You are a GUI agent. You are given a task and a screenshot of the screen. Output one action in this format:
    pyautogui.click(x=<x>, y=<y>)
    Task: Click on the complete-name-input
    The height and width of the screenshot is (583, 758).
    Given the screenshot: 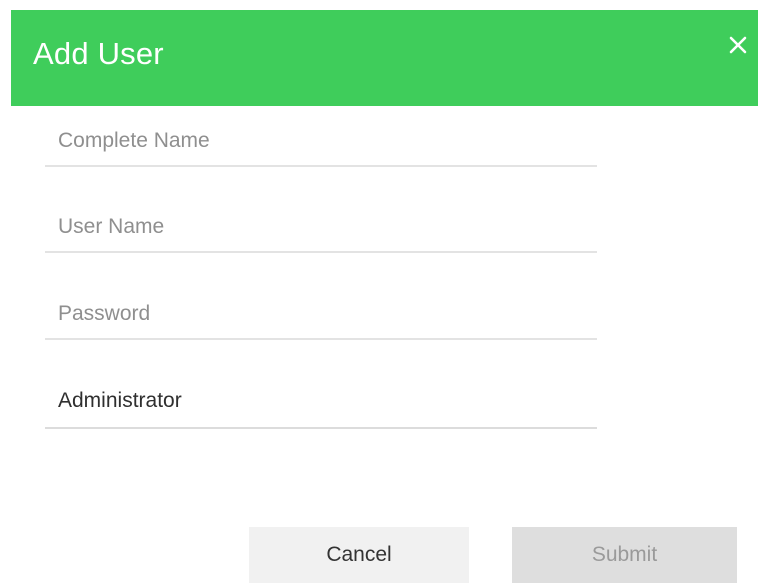 What is the action you would take?
    pyautogui.click(x=323, y=141)
    